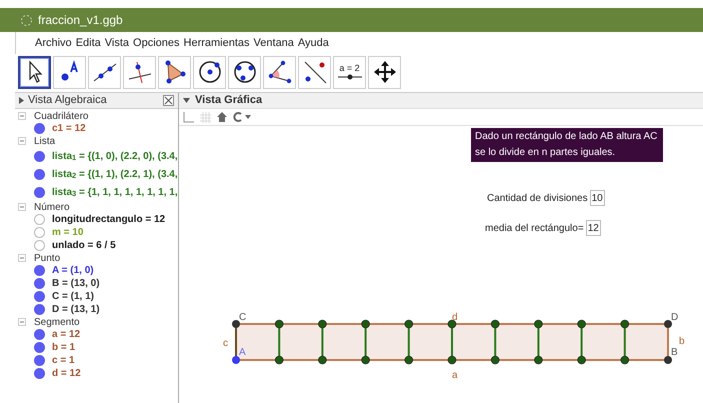 The width and height of the screenshot is (703, 403). I want to click on category-label: Cuadrilátero, so click(61, 117).